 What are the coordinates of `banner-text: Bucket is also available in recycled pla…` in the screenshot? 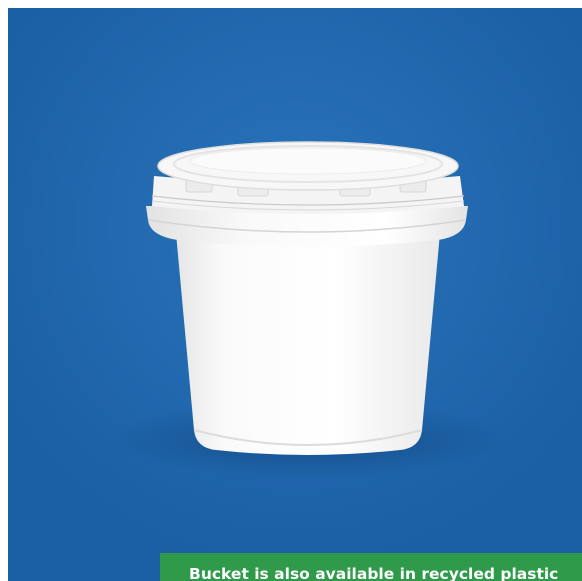 It's located at (374, 573).